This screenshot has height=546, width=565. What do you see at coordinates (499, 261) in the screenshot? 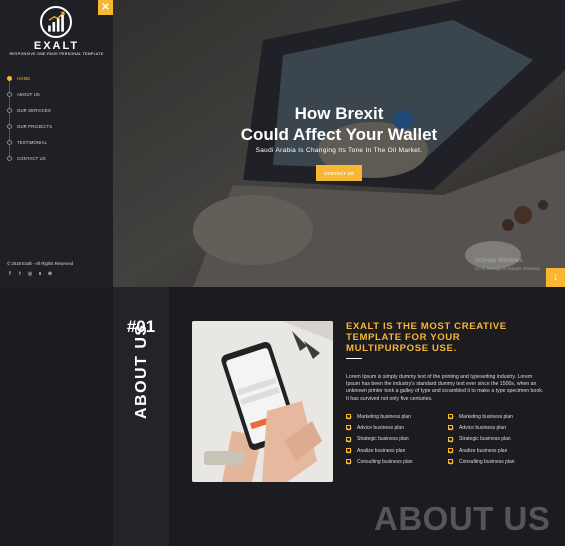
I see `activate-windows-title: Activate Windows` at bounding box center [499, 261].